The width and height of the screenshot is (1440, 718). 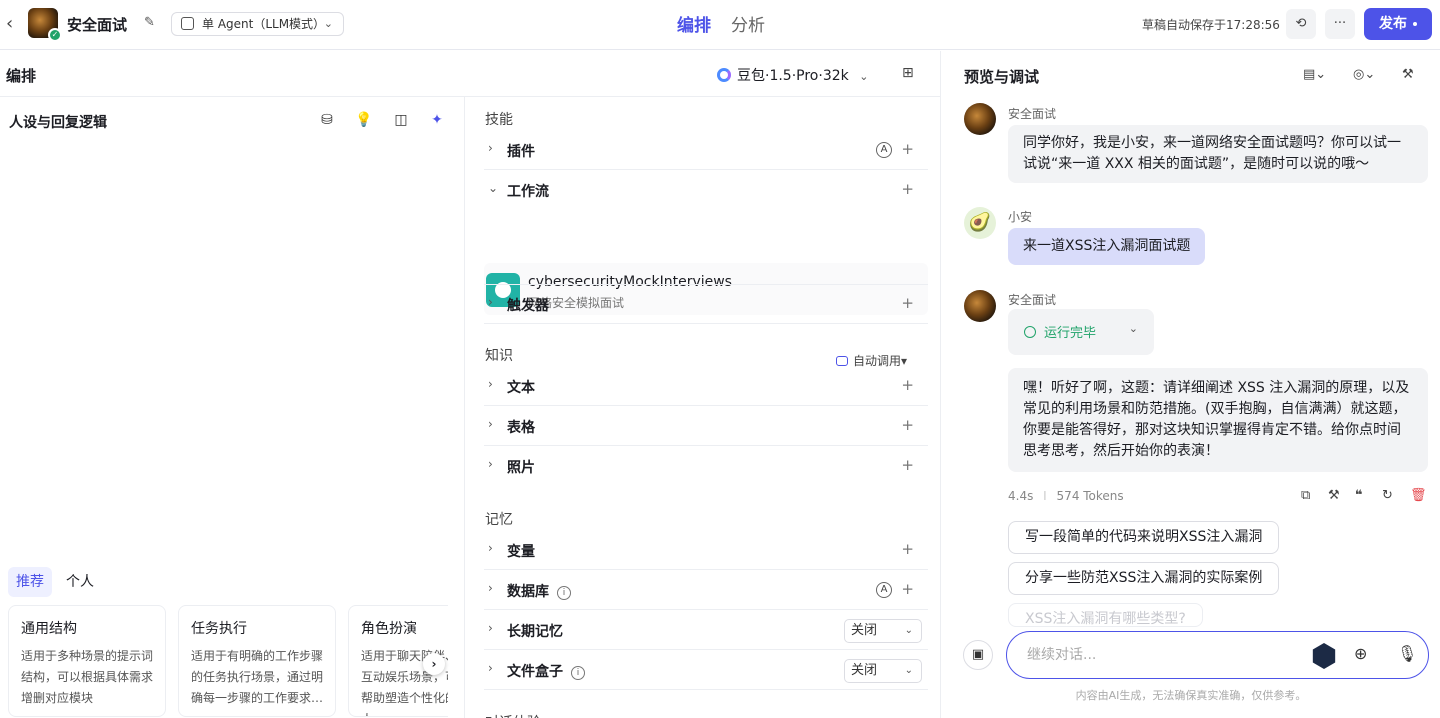 What do you see at coordinates (219, 629) in the screenshot?
I see `template-title: 任务执行` at bounding box center [219, 629].